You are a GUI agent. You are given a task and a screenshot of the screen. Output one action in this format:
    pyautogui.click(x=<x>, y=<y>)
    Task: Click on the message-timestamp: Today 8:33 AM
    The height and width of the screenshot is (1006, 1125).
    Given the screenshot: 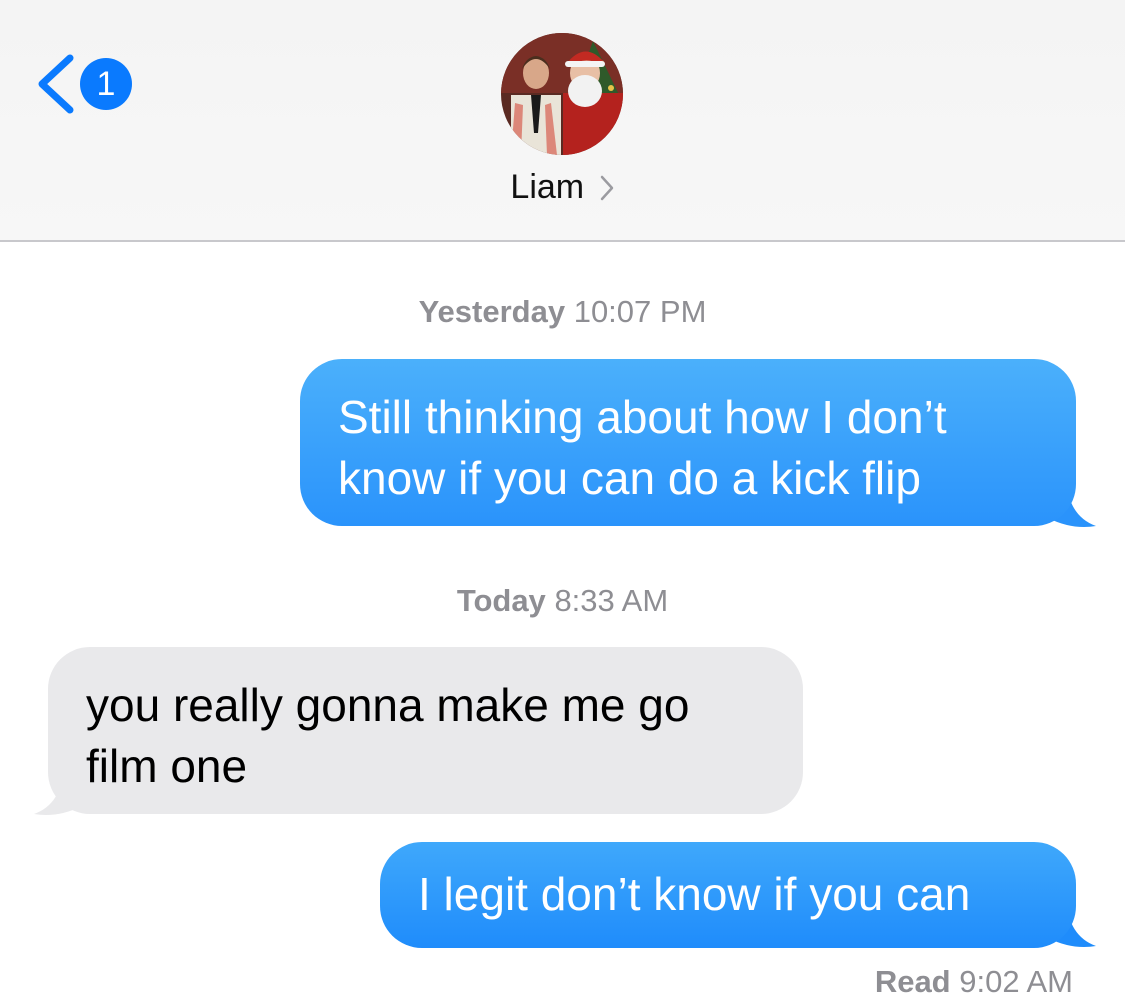 What is the action you would take?
    pyautogui.click(x=562, y=601)
    